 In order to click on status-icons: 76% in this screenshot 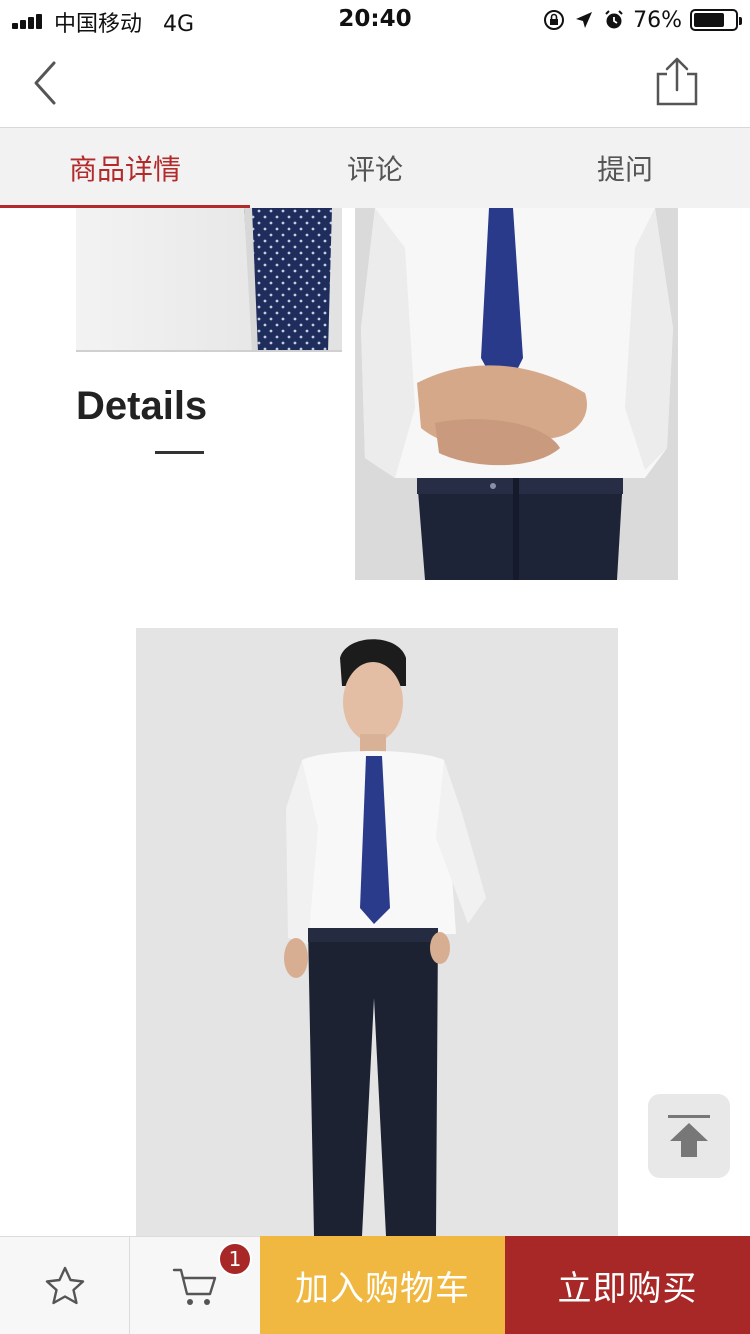, I will do `click(642, 20)`.